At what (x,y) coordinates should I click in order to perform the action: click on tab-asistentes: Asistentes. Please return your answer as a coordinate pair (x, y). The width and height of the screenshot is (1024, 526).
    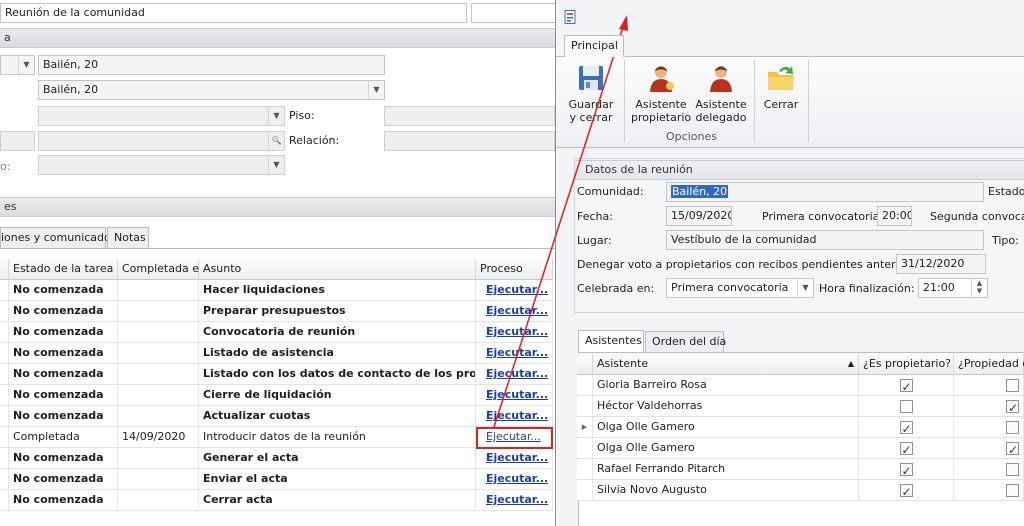
    Looking at the image, I should click on (611, 341).